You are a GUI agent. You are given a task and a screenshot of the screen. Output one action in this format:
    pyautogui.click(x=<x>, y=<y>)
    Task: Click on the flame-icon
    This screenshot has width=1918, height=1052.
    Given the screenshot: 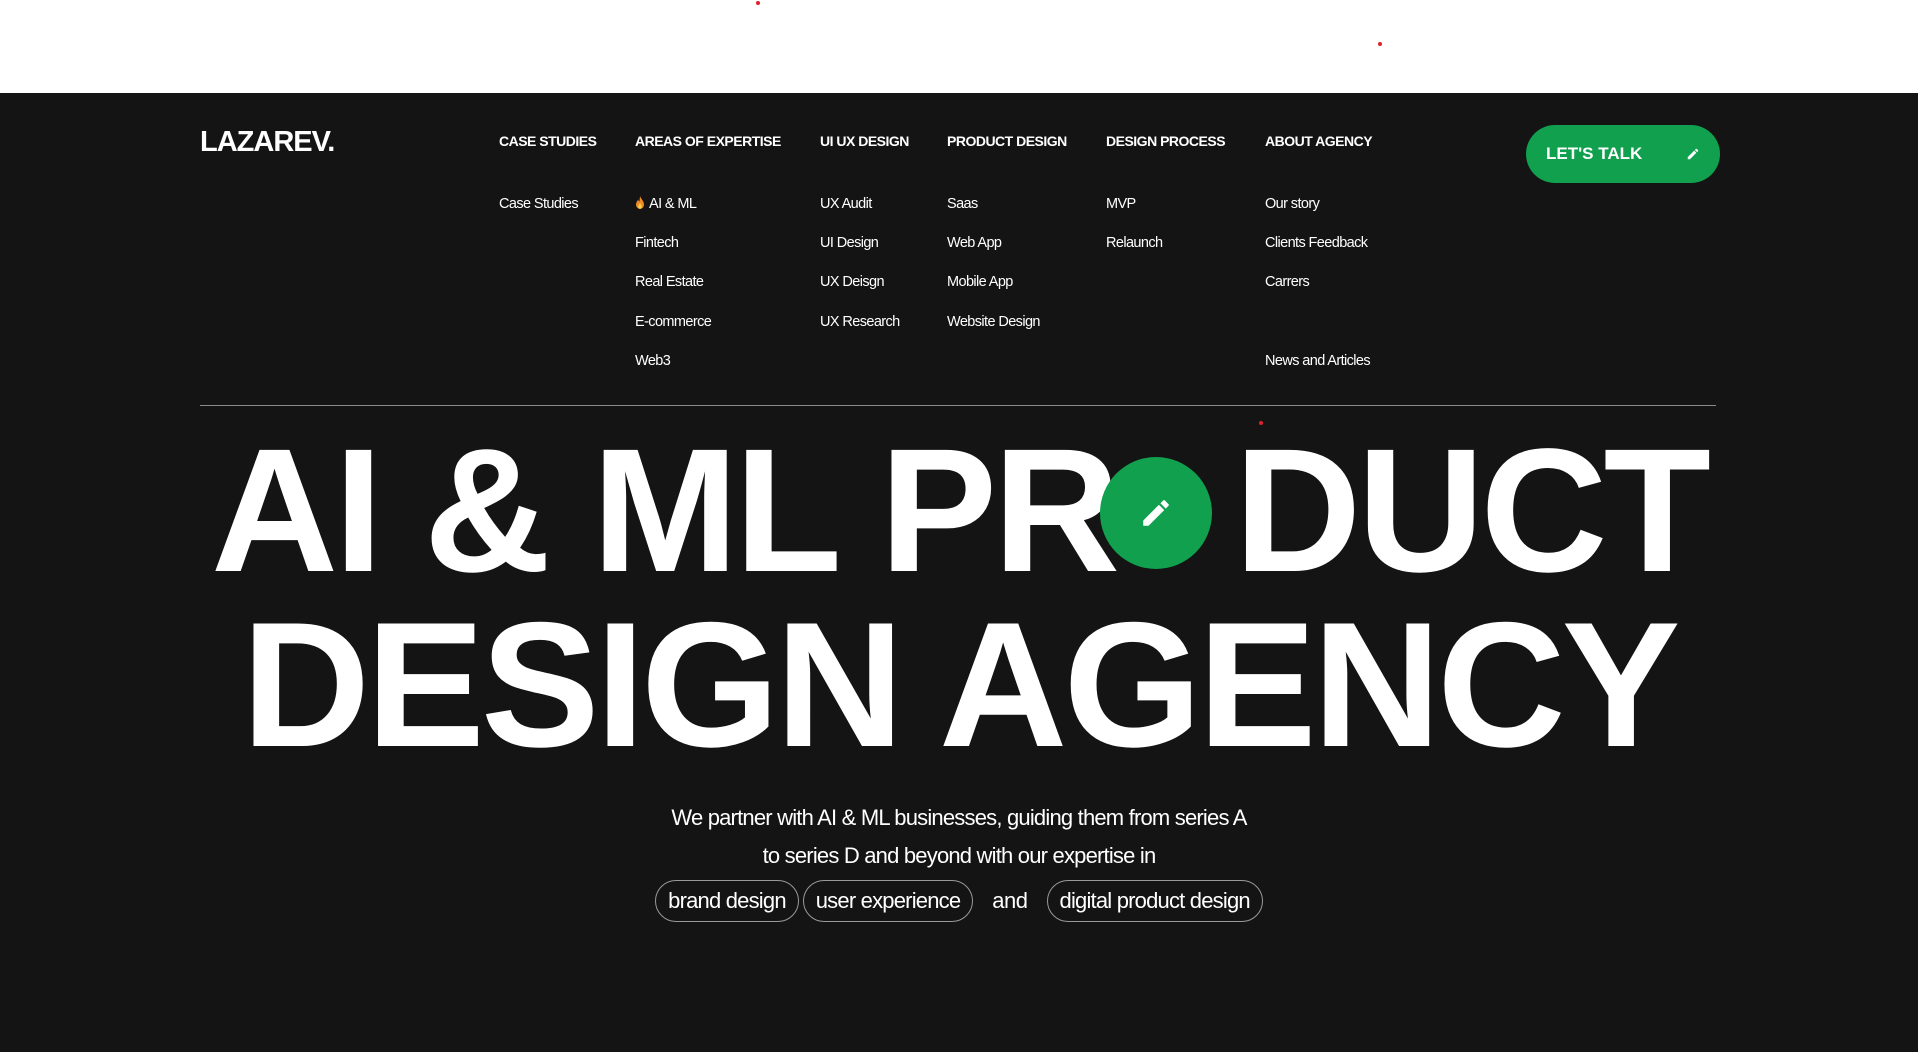 What is the action you would take?
    pyautogui.click(x=640, y=202)
    